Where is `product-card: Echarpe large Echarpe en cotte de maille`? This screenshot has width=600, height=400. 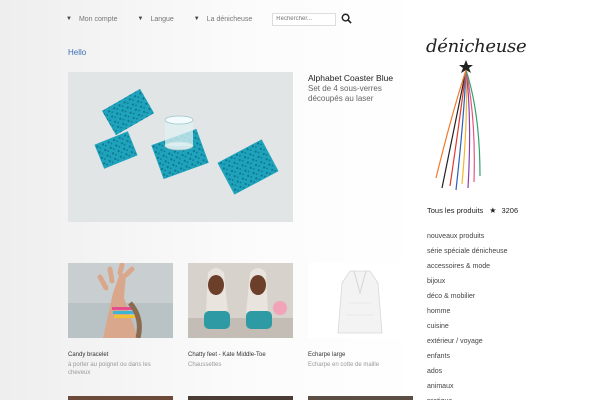 product-card: Echarpe large Echarpe en cotte de maille is located at coordinates (360, 315).